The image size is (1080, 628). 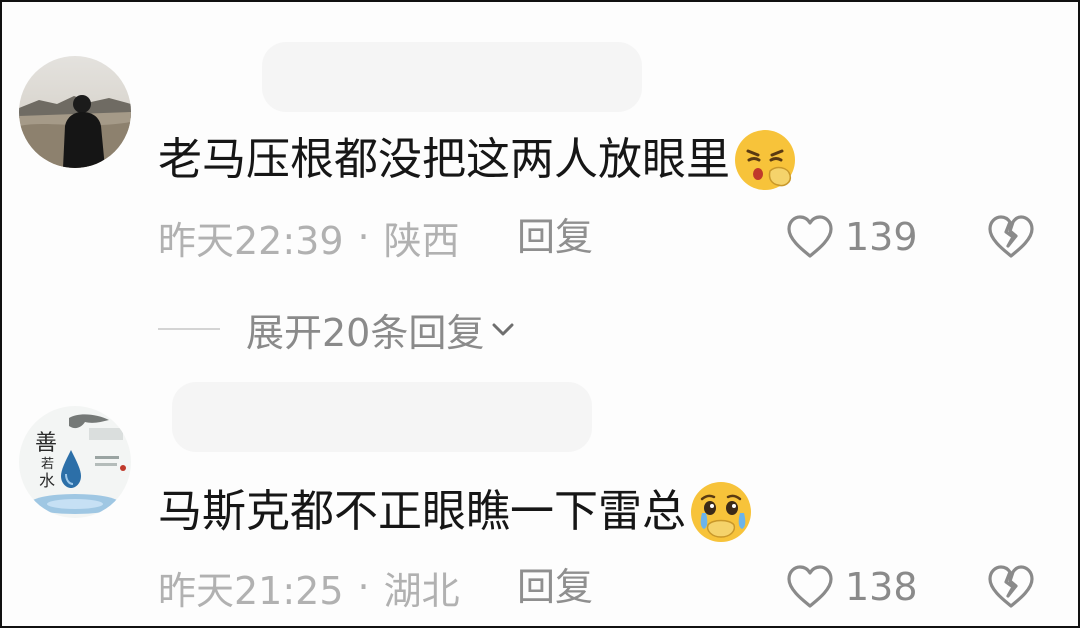 What do you see at coordinates (503, 329) in the screenshot?
I see `chevron-down-icon` at bounding box center [503, 329].